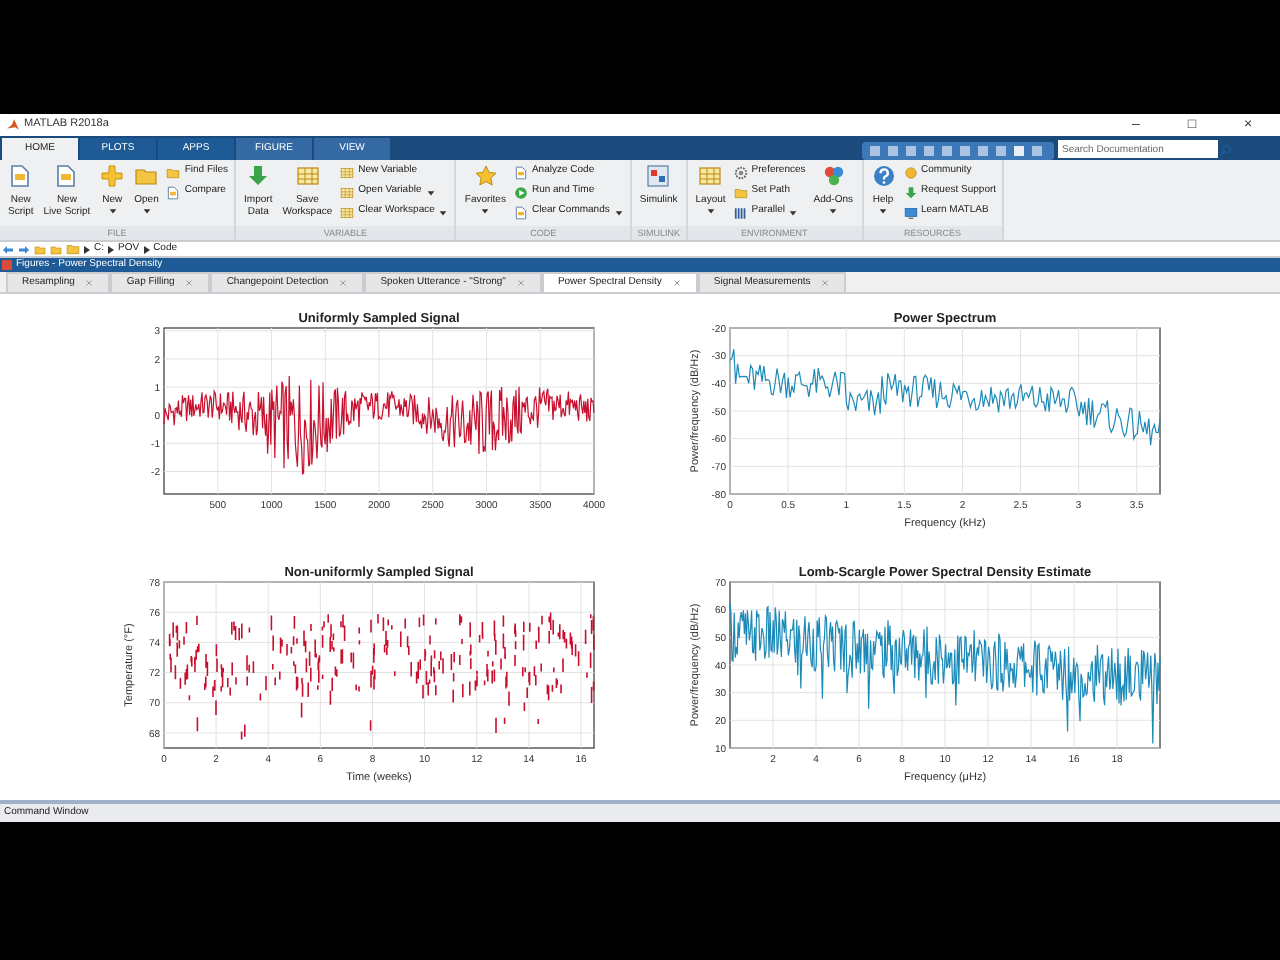 This screenshot has height=960, width=1280. I want to click on plus-icon, so click(112, 176).